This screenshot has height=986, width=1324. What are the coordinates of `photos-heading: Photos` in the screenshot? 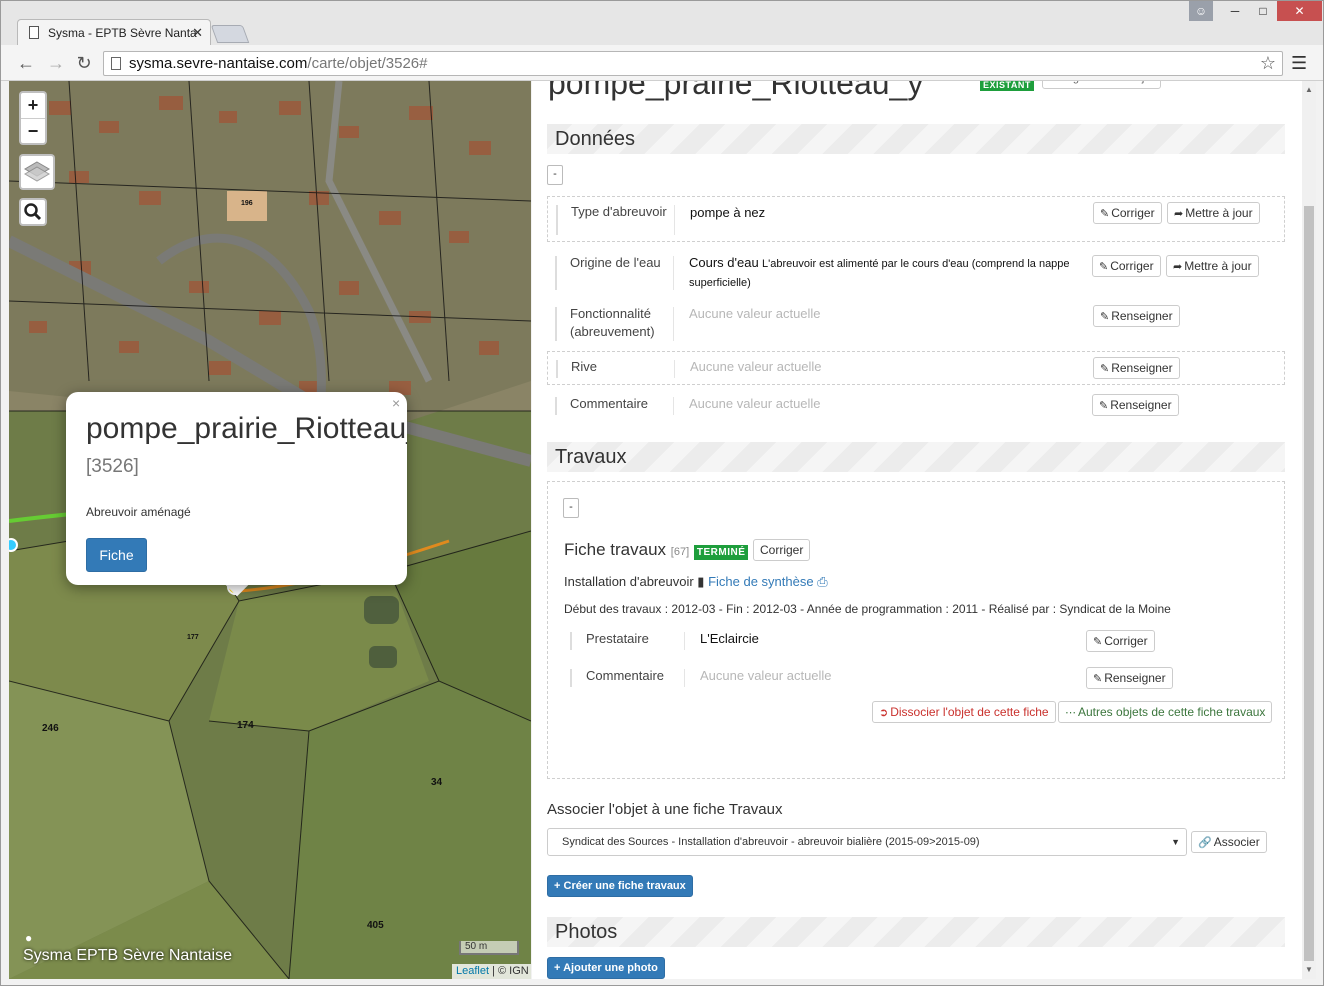 It's located at (916, 932).